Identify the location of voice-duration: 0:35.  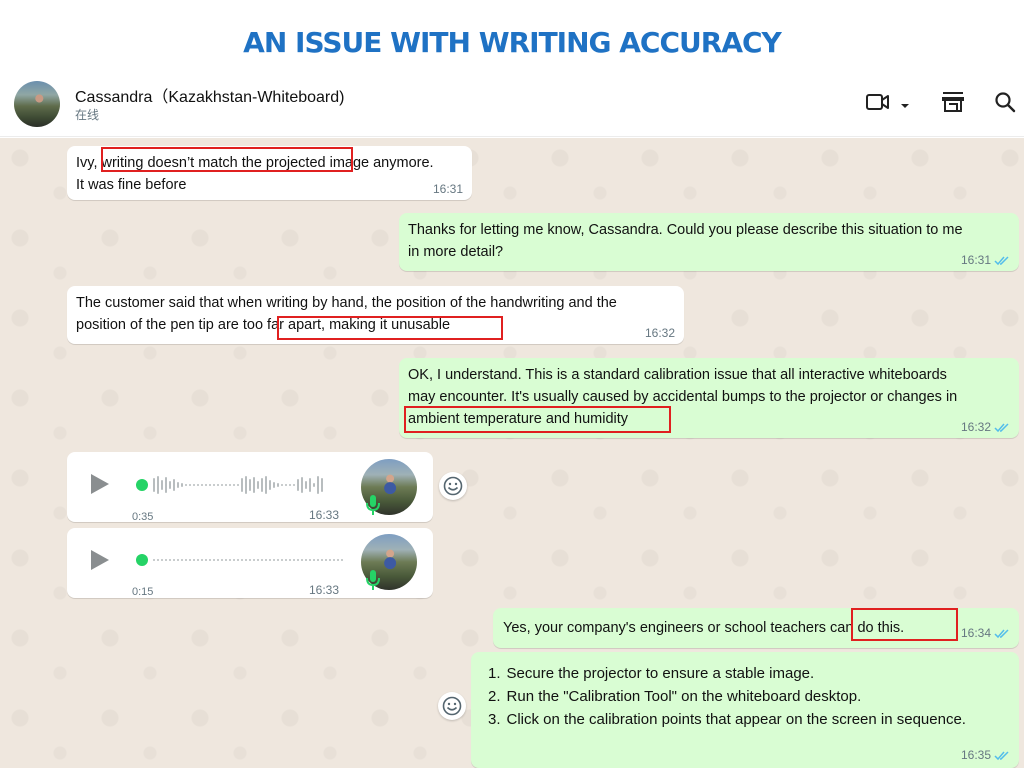
(143, 517).